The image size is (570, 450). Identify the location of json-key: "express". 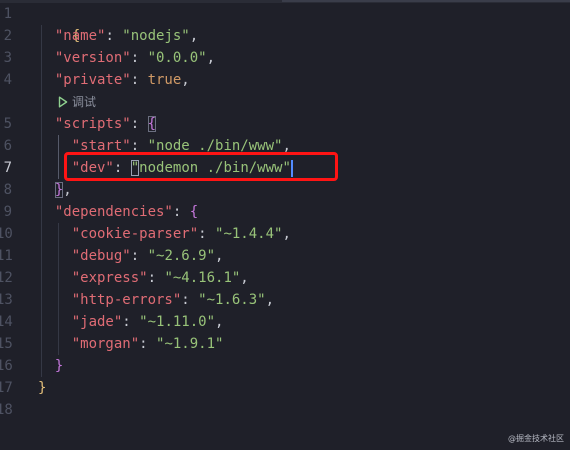
(109, 278).